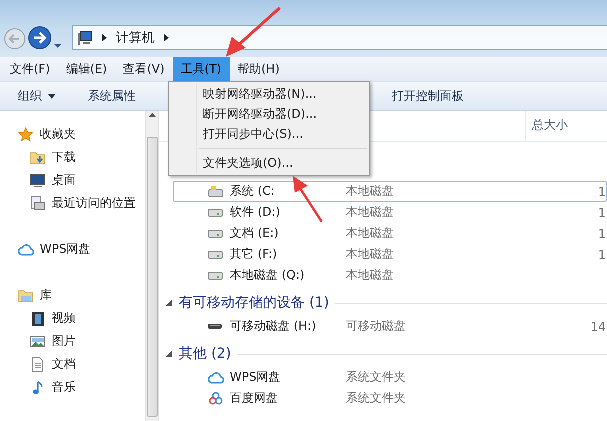 This screenshot has width=607, height=421. What do you see at coordinates (390, 191) in the screenshot?
I see `drive-row: 系统 (C: 本地磁盘 1` at bounding box center [390, 191].